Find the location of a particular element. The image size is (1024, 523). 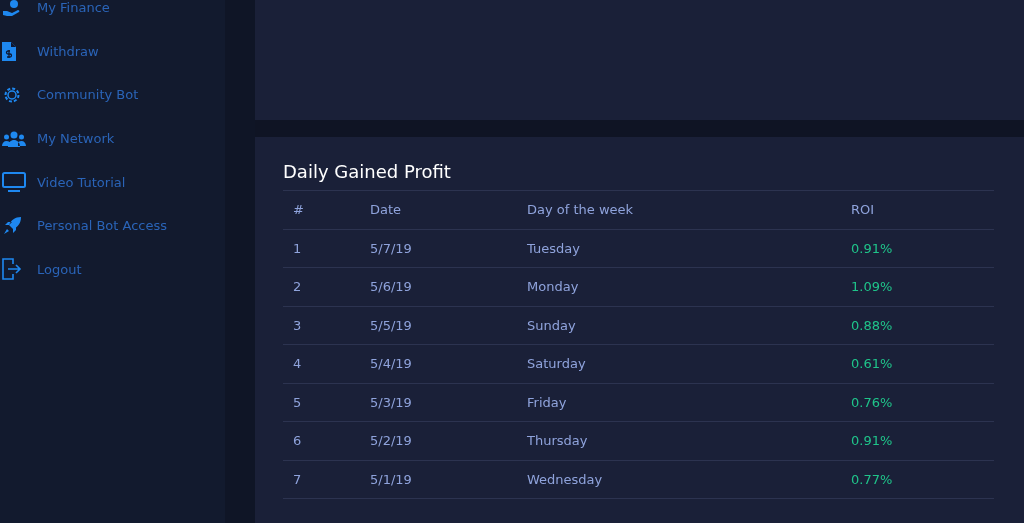

table-cell: 7 is located at coordinates (321, 479).